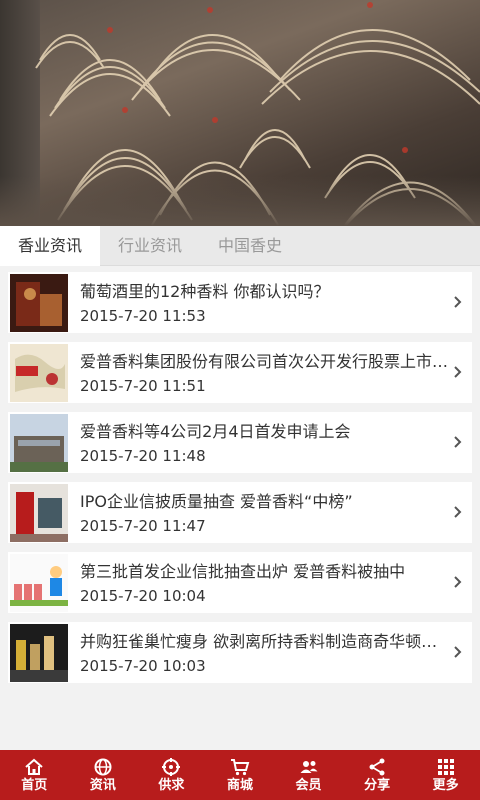 The width and height of the screenshot is (480, 800). What do you see at coordinates (250, 246) in the screenshot?
I see `tab-incense-history: 中国香史` at bounding box center [250, 246].